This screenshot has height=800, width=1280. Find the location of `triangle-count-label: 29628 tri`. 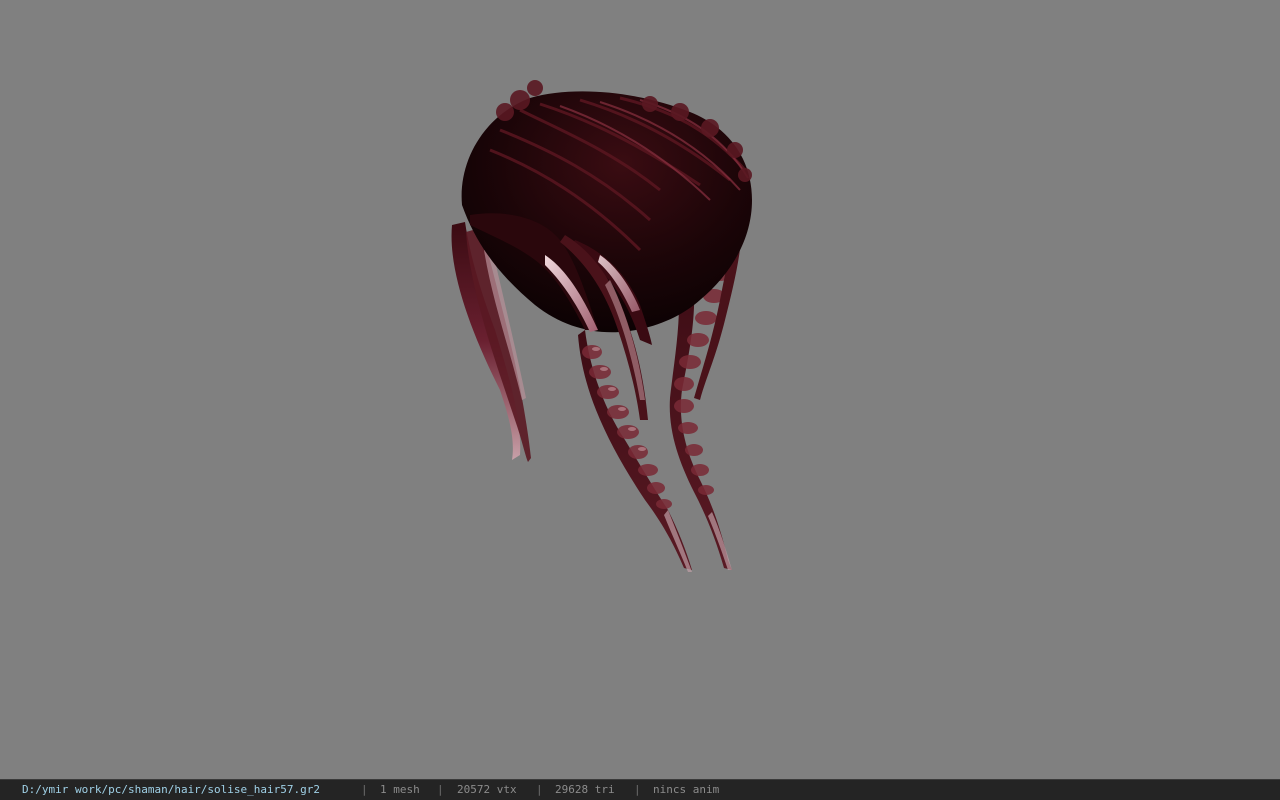

triangle-count-label: 29628 tri is located at coordinates (585, 789).